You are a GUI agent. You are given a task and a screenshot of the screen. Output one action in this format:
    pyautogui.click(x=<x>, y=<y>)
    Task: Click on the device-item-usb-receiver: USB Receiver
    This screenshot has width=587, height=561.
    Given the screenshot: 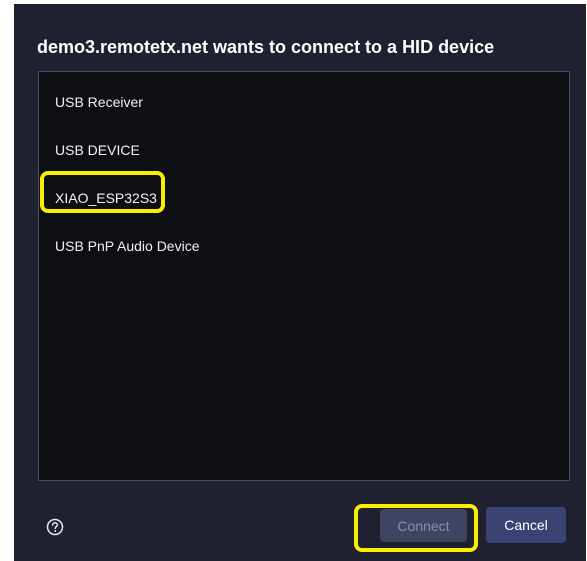 What is the action you would take?
    pyautogui.click(x=99, y=102)
    